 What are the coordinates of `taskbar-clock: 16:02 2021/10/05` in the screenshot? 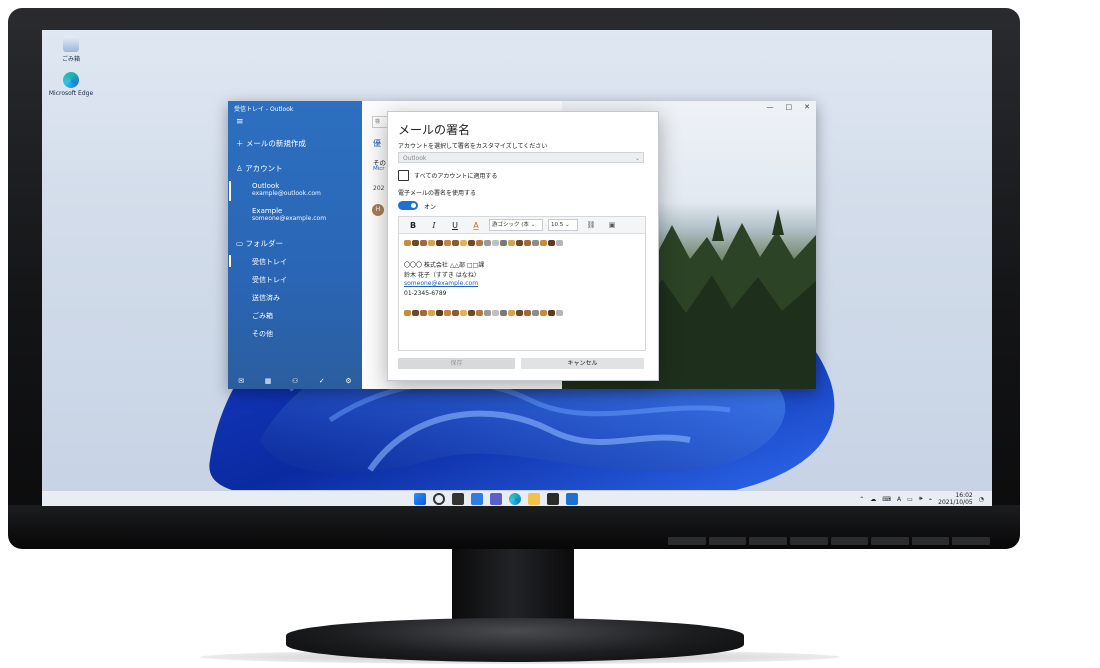 It's located at (955, 499).